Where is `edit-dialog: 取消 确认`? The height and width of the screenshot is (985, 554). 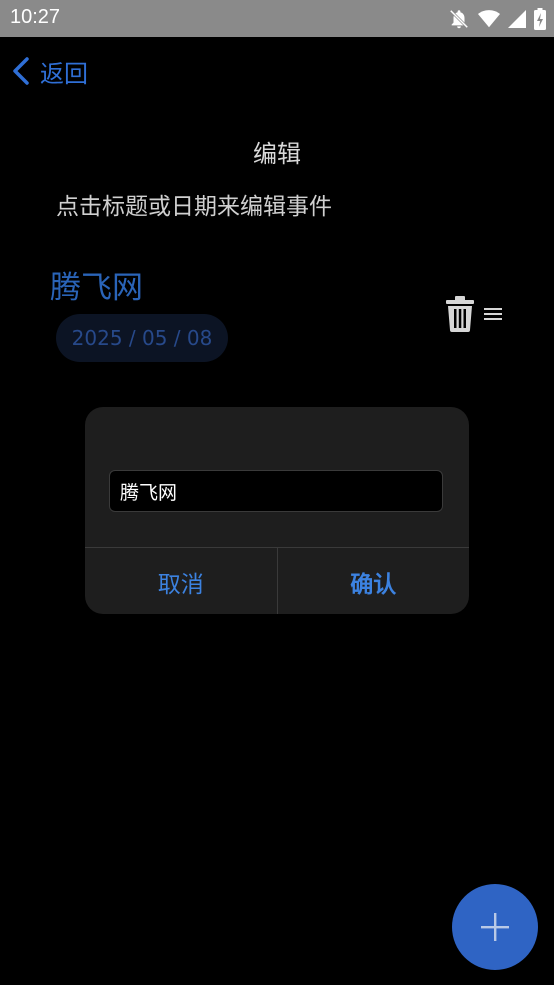 edit-dialog: 取消 确认 is located at coordinates (277, 510).